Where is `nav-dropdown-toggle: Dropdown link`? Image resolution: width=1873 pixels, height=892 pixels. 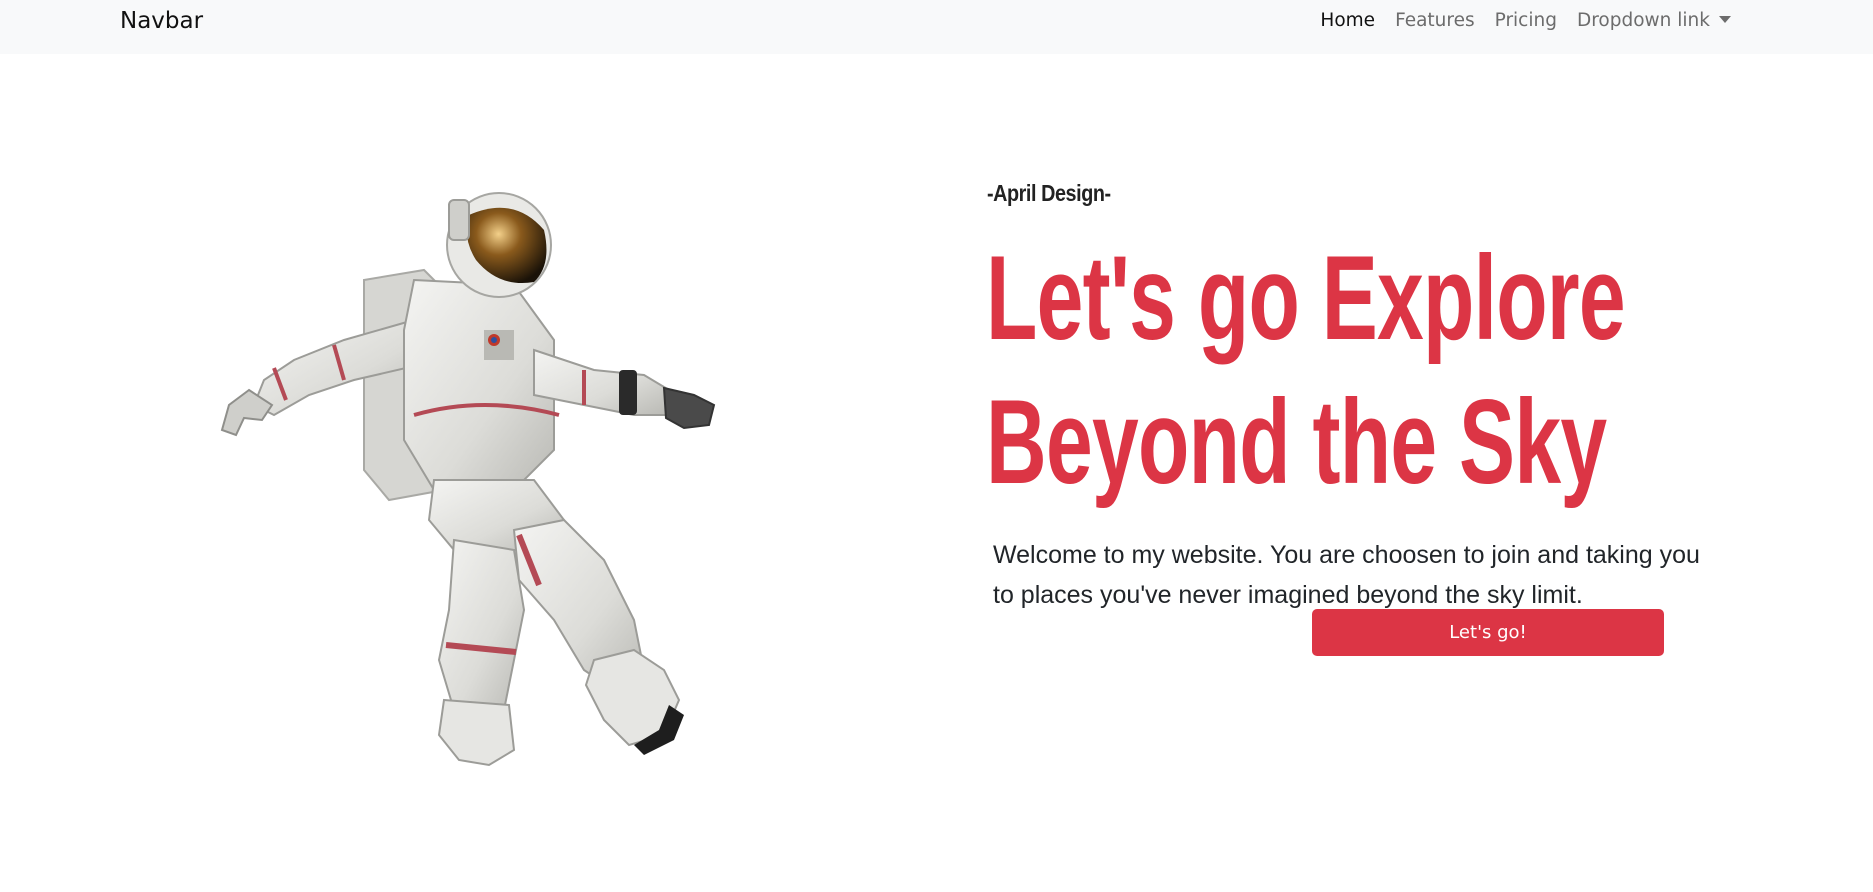 nav-dropdown-toggle: Dropdown link is located at coordinates (1654, 21).